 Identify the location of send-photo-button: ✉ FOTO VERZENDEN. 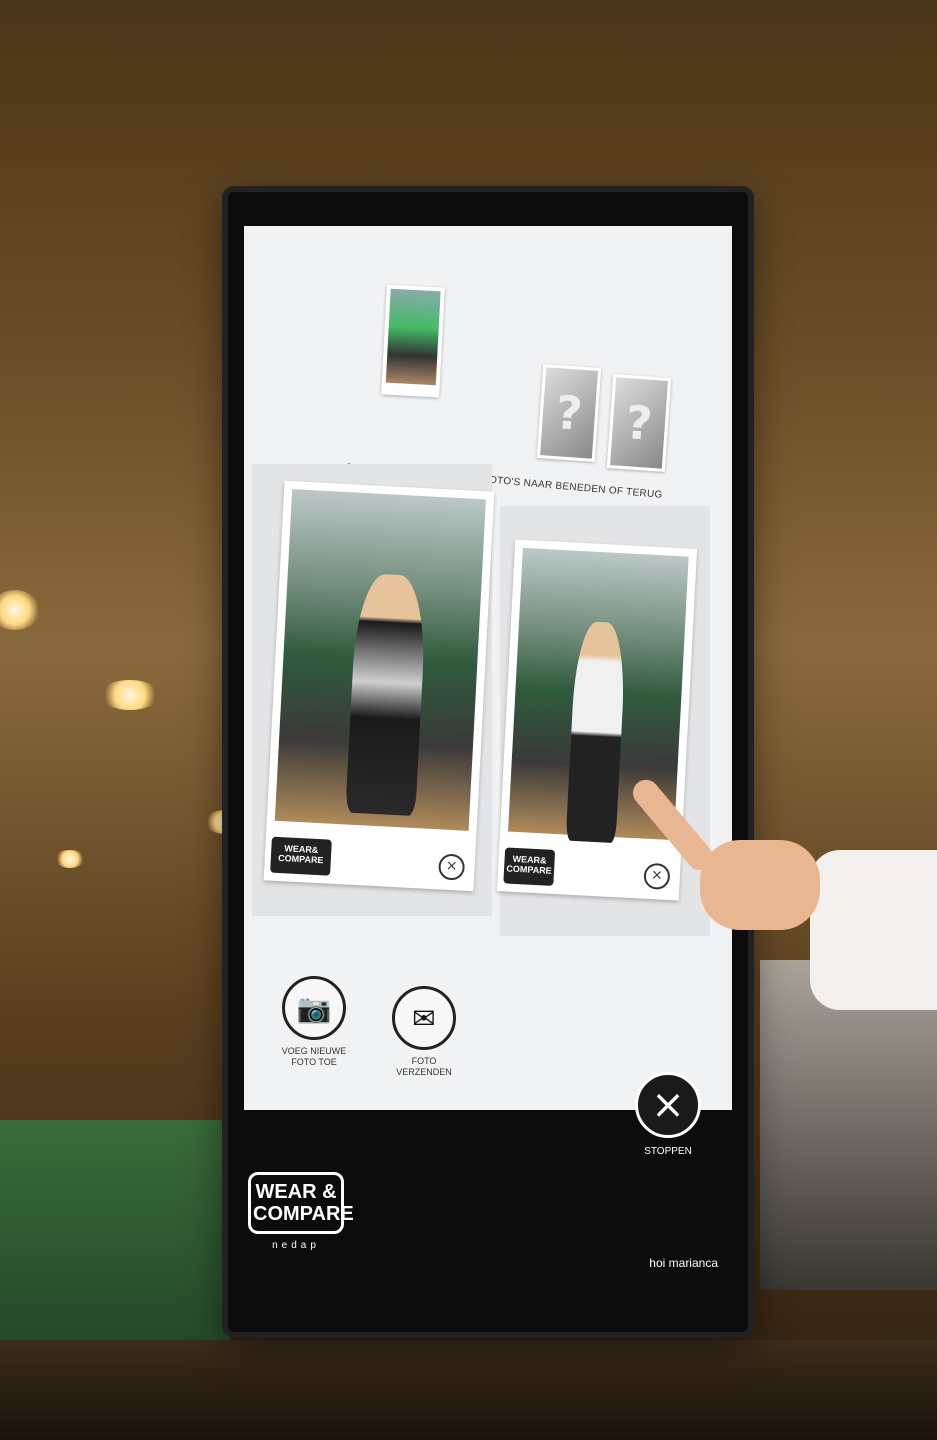
(424, 1032).